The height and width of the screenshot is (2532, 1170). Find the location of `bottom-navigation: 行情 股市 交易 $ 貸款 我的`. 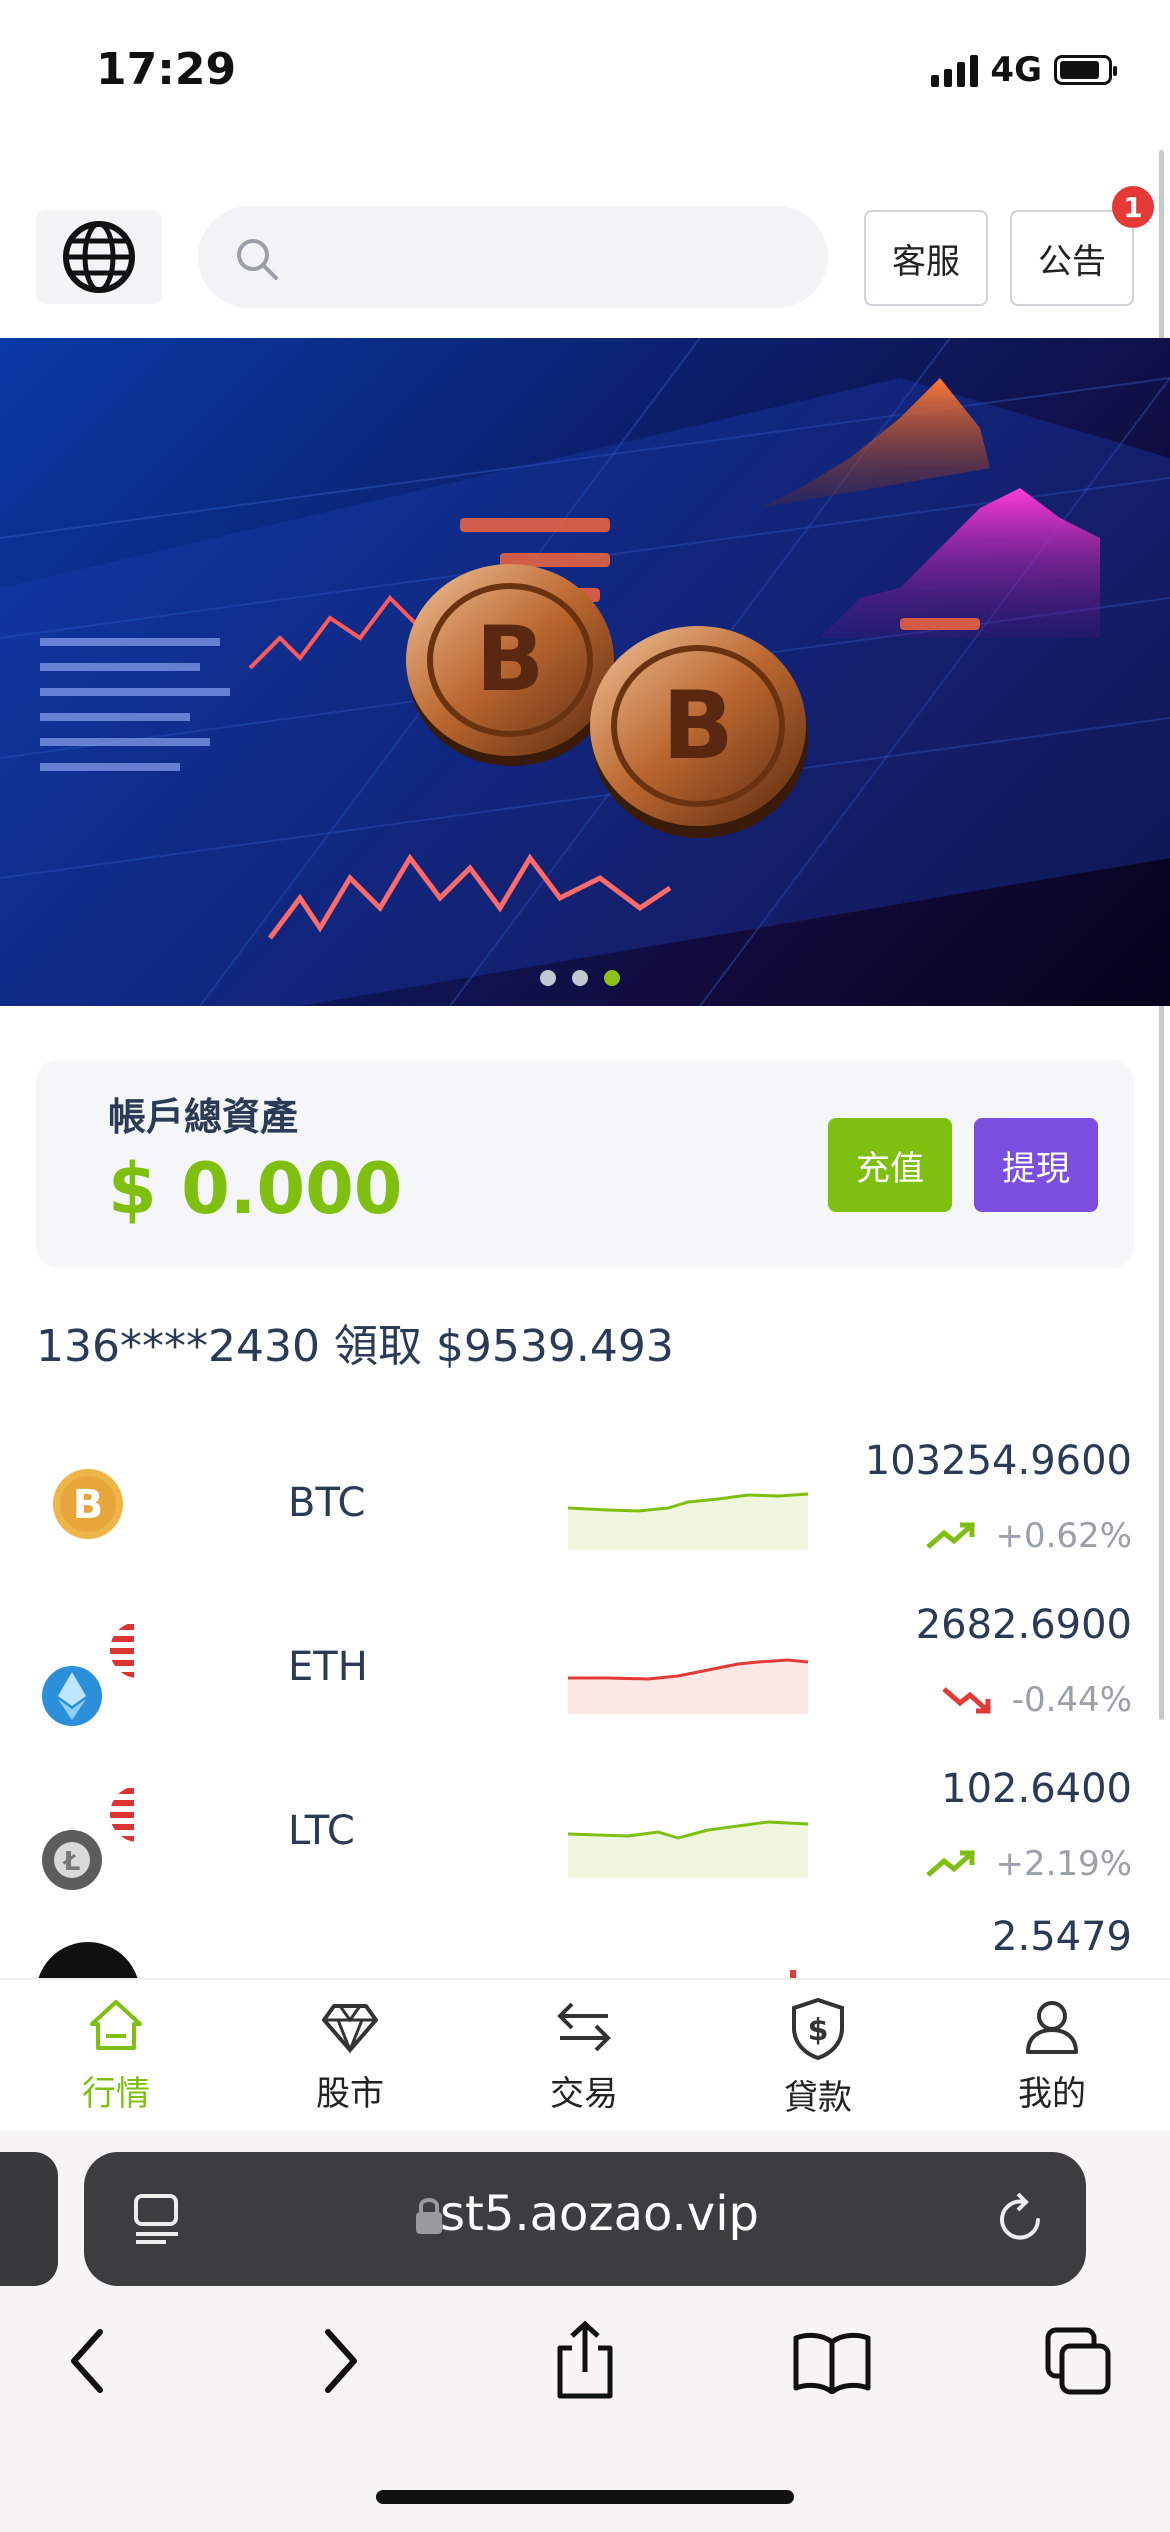

bottom-navigation: 行情 股市 交易 $ 貸款 我的 is located at coordinates (585, 2055).